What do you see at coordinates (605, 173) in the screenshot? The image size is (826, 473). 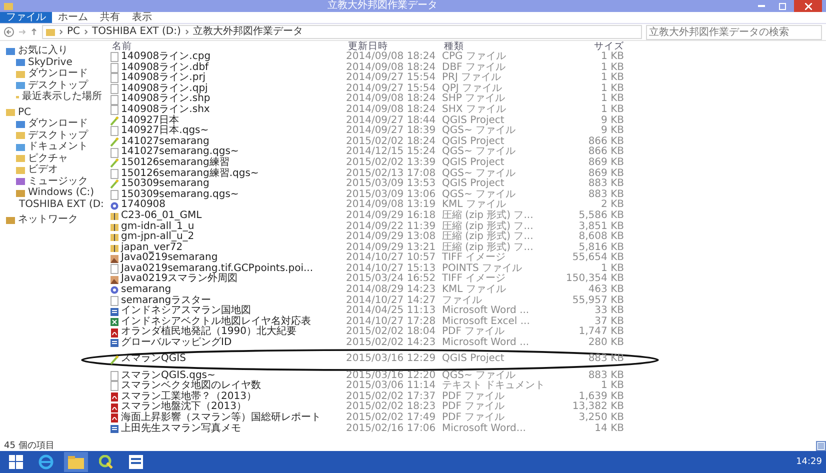 I see `size-cell-text: 869 KB` at bounding box center [605, 173].